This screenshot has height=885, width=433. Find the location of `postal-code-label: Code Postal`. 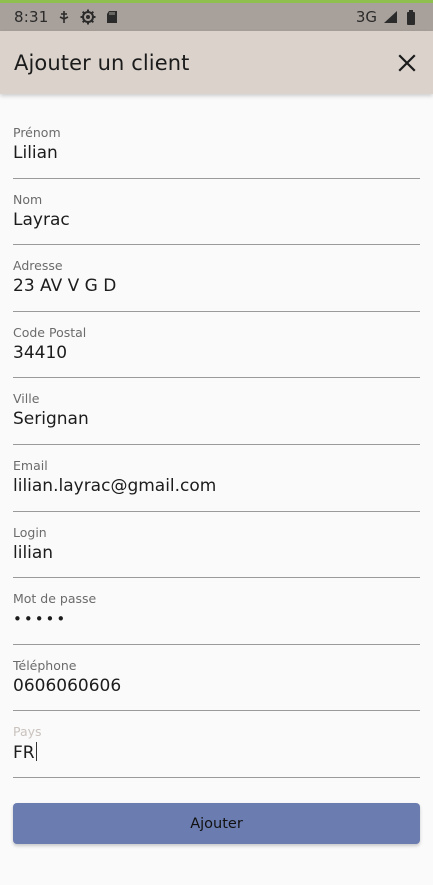

postal-code-label: Code Postal is located at coordinates (50, 332).